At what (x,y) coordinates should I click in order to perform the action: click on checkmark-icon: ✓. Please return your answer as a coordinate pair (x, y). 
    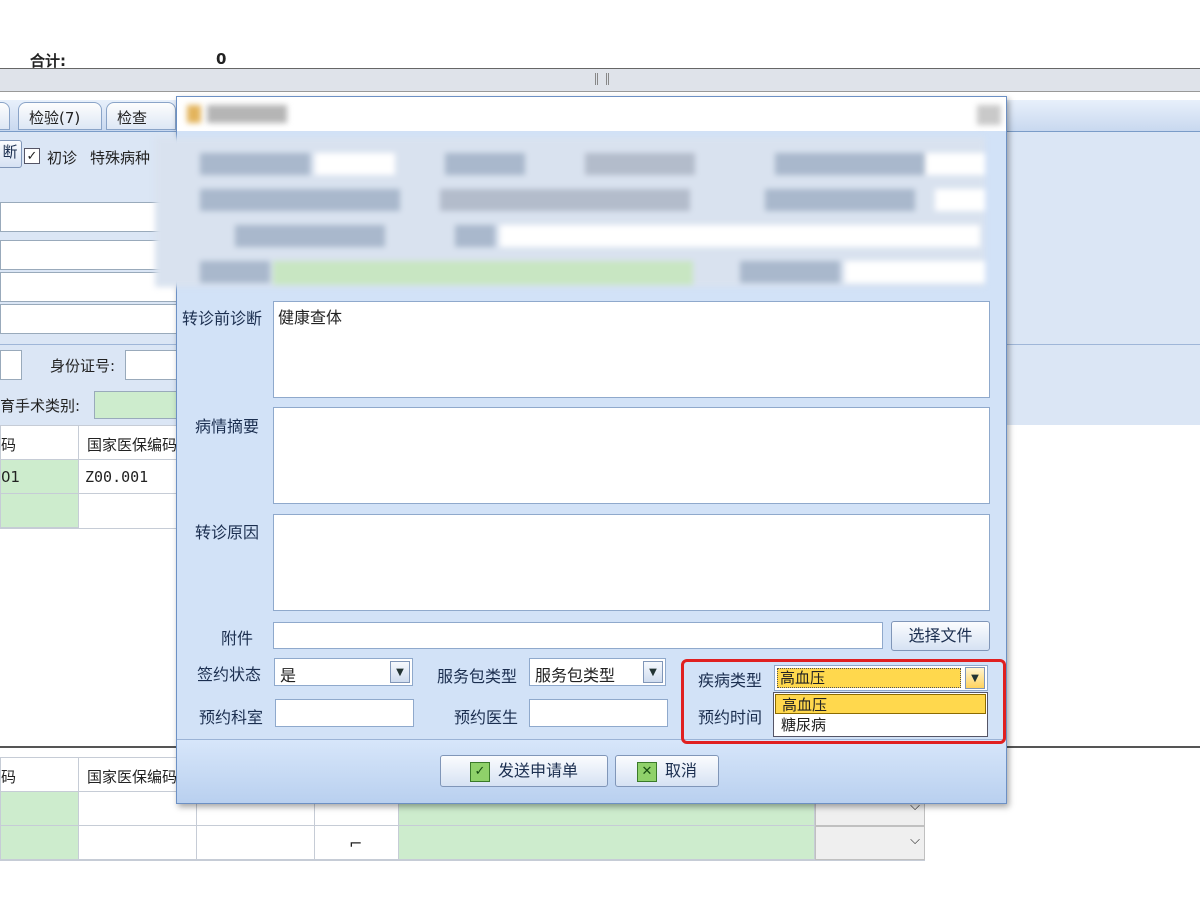
    Looking at the image, I should click on (479, 771).